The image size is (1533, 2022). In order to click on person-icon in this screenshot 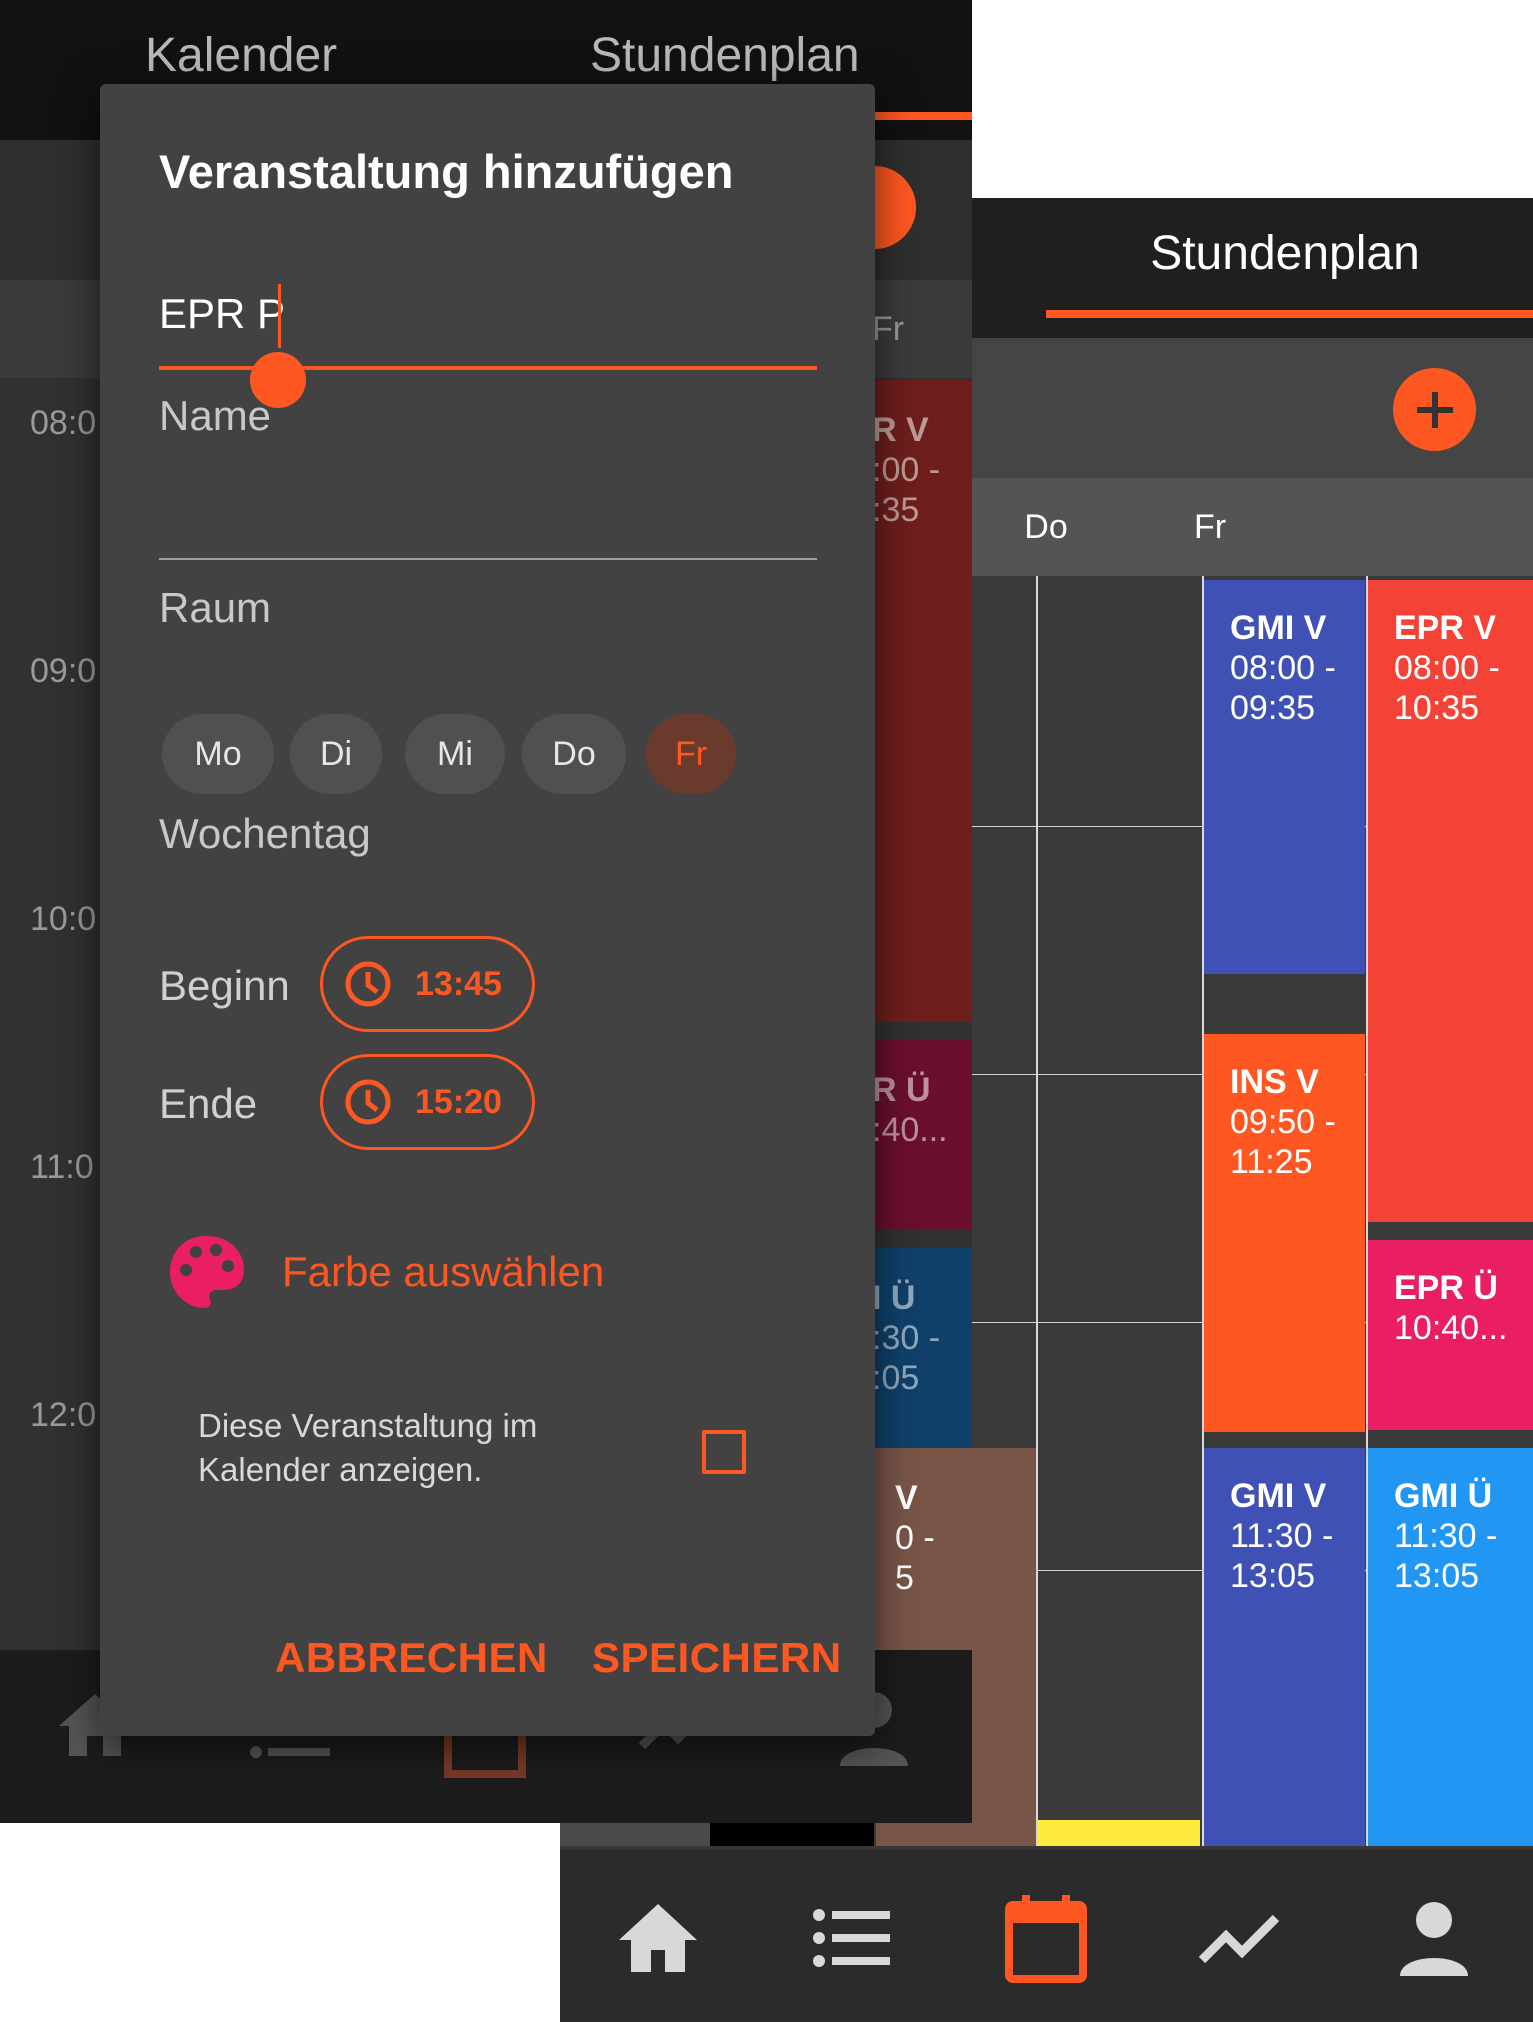, I will do `click(1434, 1939)`.